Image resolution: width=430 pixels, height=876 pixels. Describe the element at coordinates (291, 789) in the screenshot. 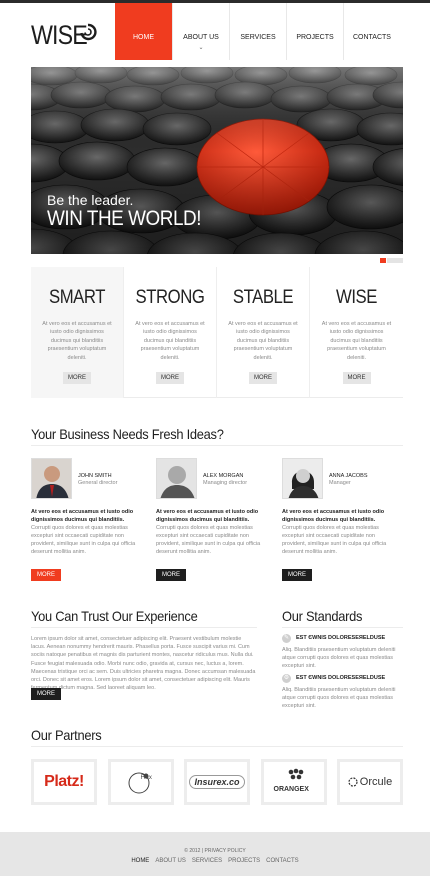

I see `partner-logo-orangex: ORANGEX` at that location.